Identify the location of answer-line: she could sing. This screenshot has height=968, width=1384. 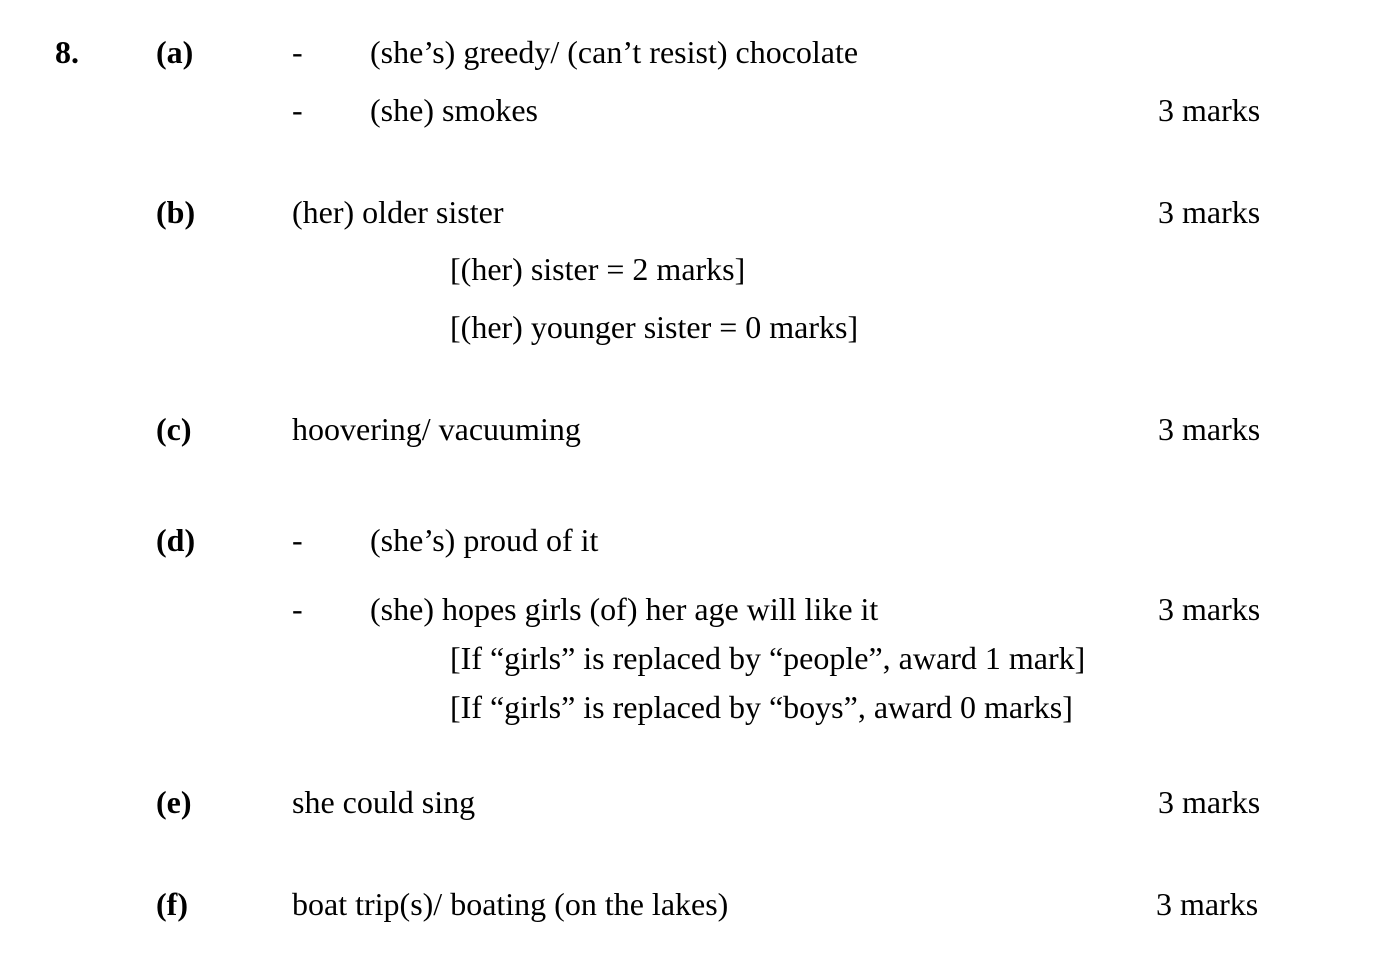
(384, 802).